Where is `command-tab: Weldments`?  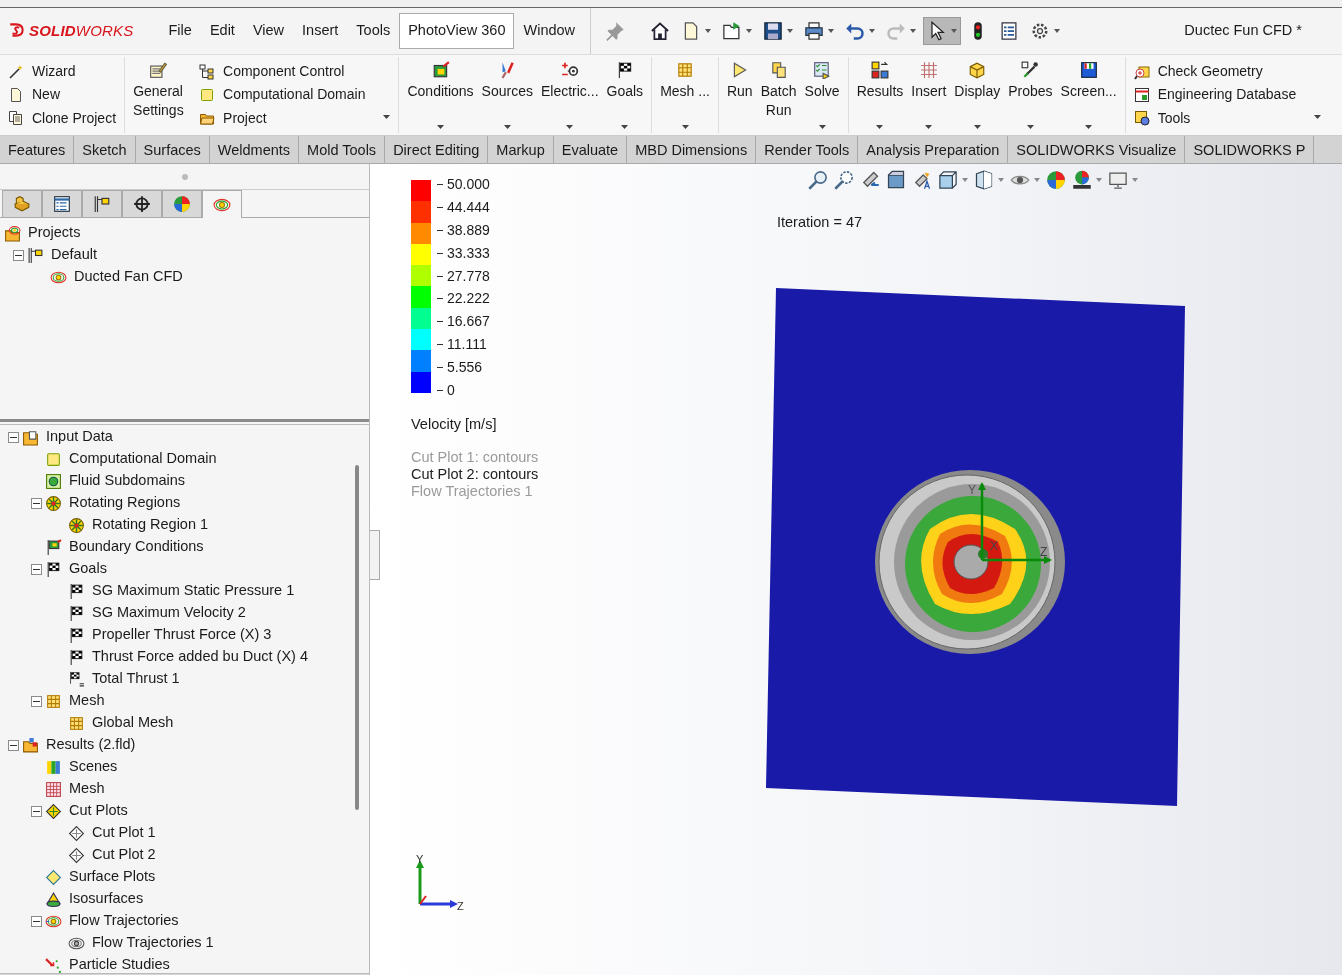 command-tab: Weldments is located at coordinates (254, 149).